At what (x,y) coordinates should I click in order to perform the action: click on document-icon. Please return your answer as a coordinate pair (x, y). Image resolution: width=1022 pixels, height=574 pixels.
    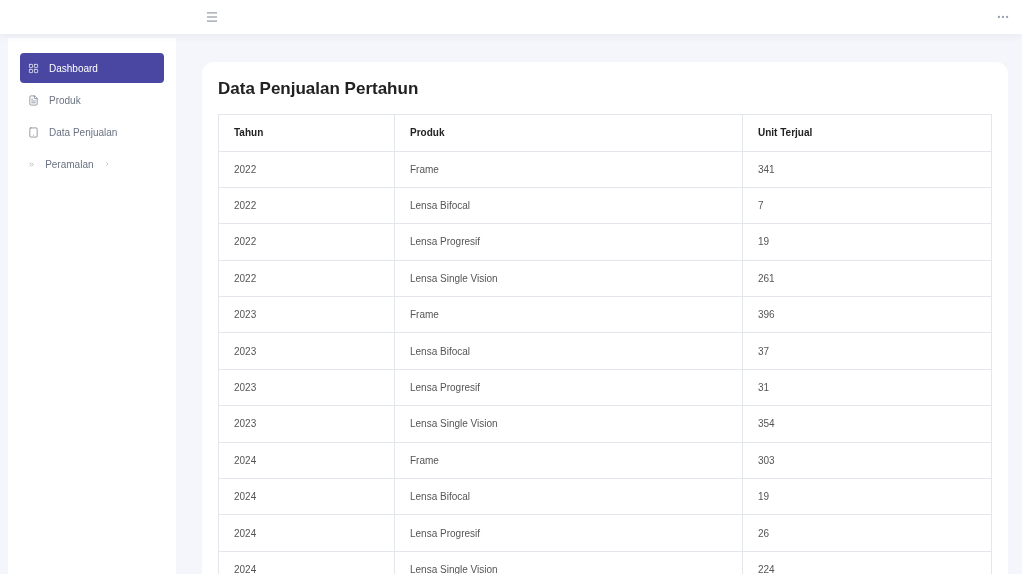
    Looking at the image, I should click on (33, 100).